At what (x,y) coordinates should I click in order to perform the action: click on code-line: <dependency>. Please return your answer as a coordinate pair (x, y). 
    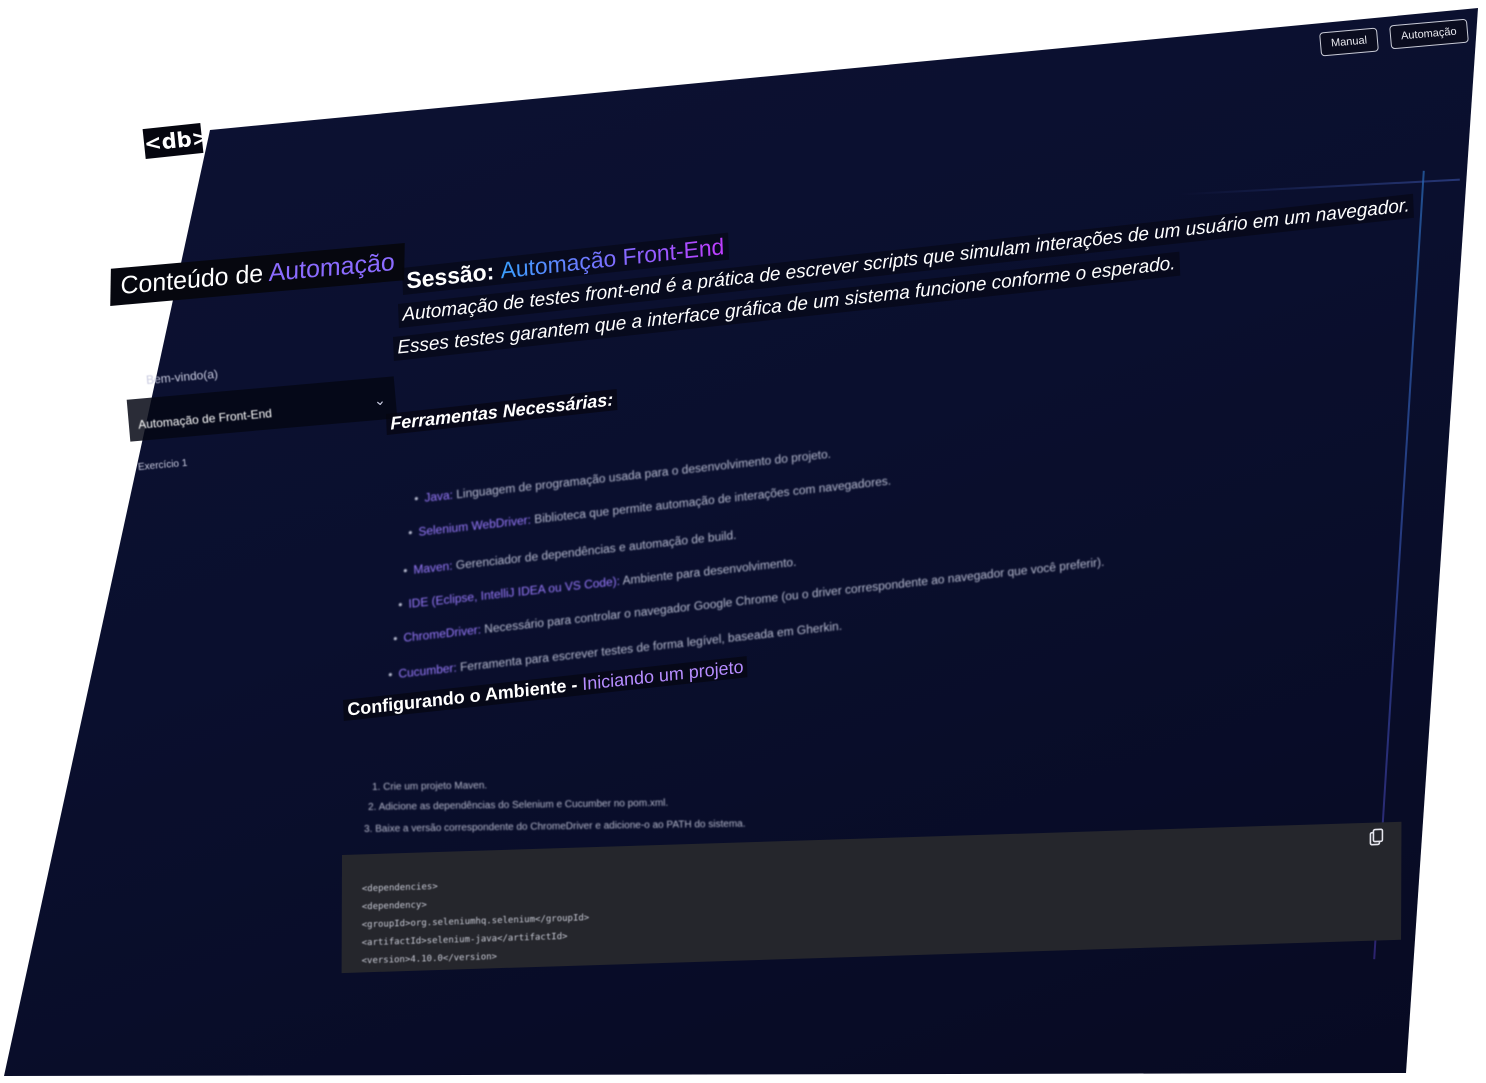
    Looking at the image, I should click on (394, 906).